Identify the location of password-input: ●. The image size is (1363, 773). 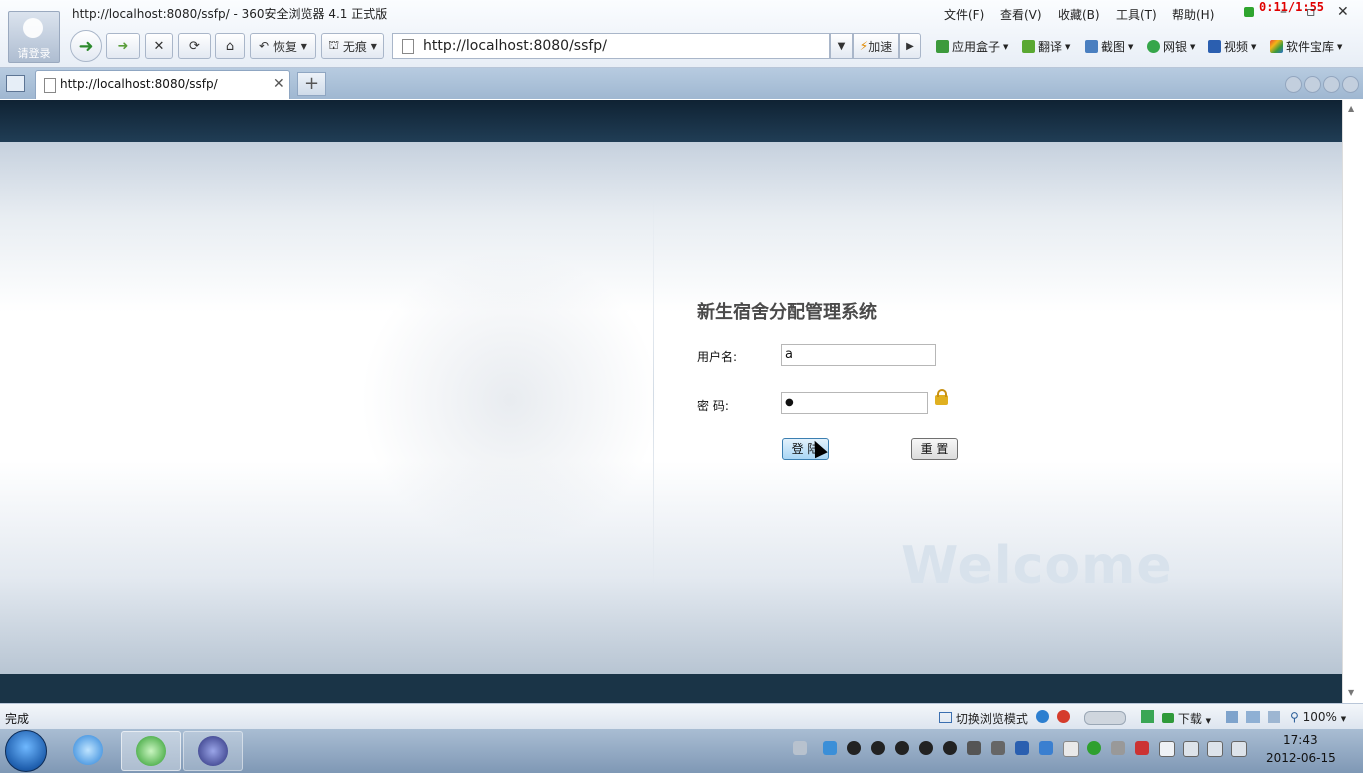
(854, 403).